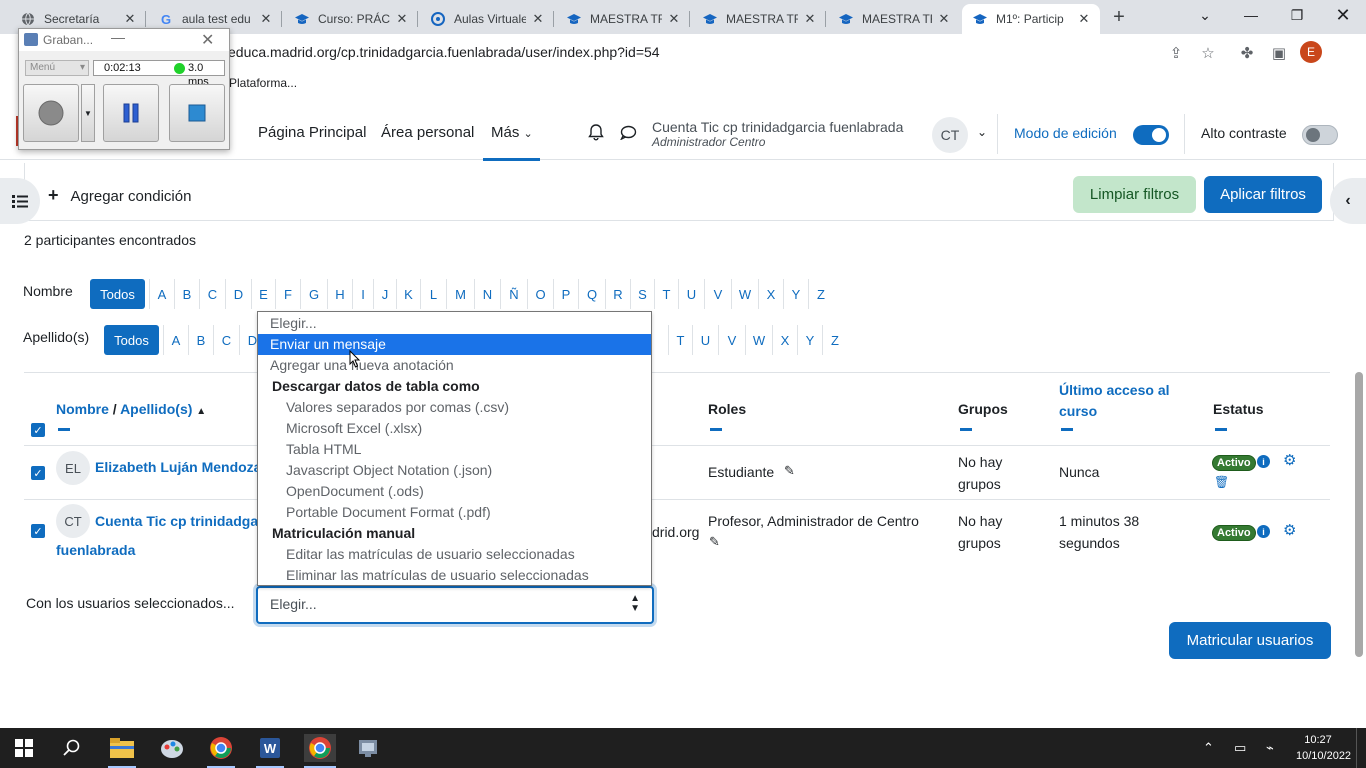 The image size is (1366, 768). What do you see at coordinates (172, 748) in the screenshot?
I see `paint-app-icon` at bounding box center [172, 748].